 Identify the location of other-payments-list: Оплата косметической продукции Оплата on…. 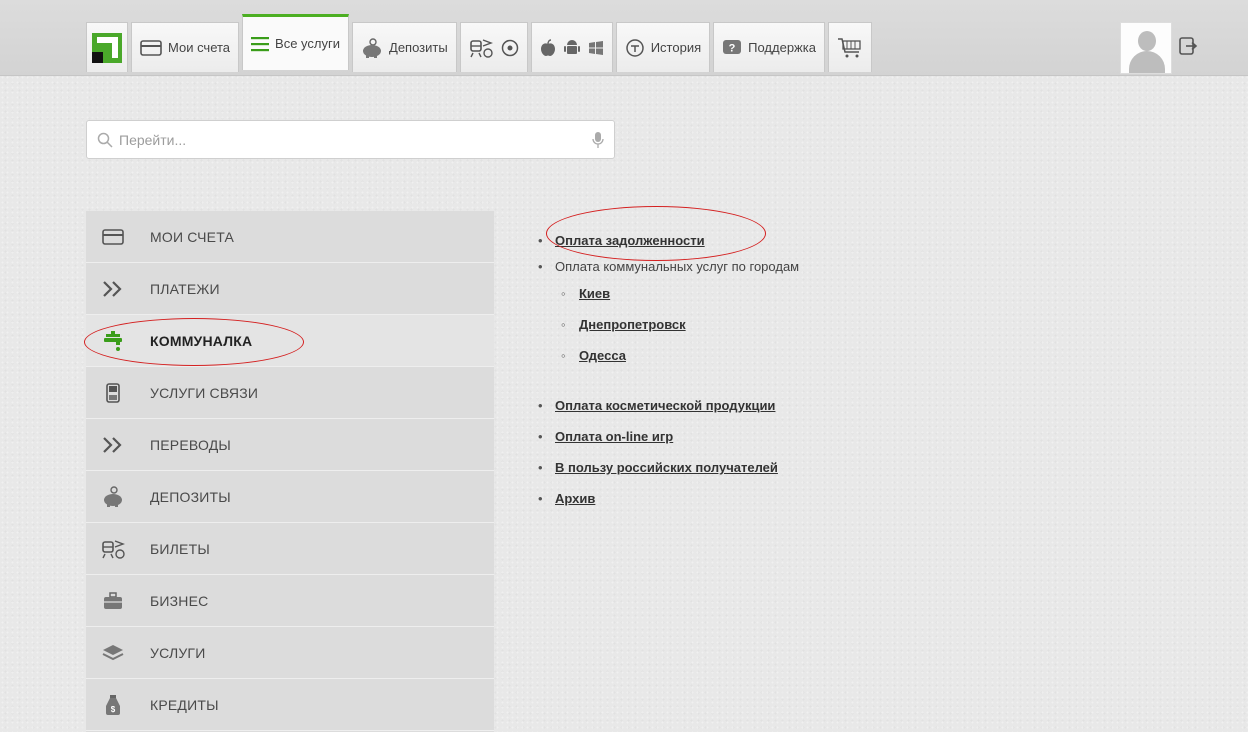
(668, 452).